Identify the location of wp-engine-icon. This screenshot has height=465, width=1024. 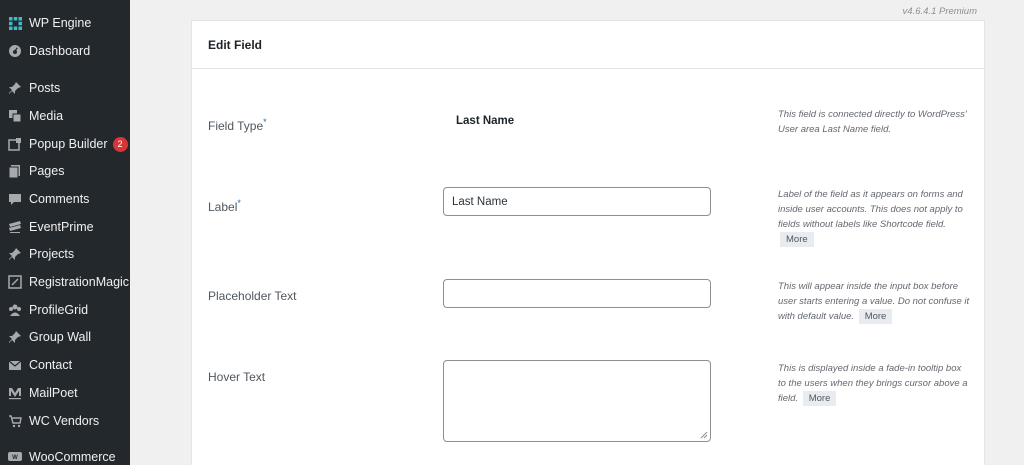
(15, 23).